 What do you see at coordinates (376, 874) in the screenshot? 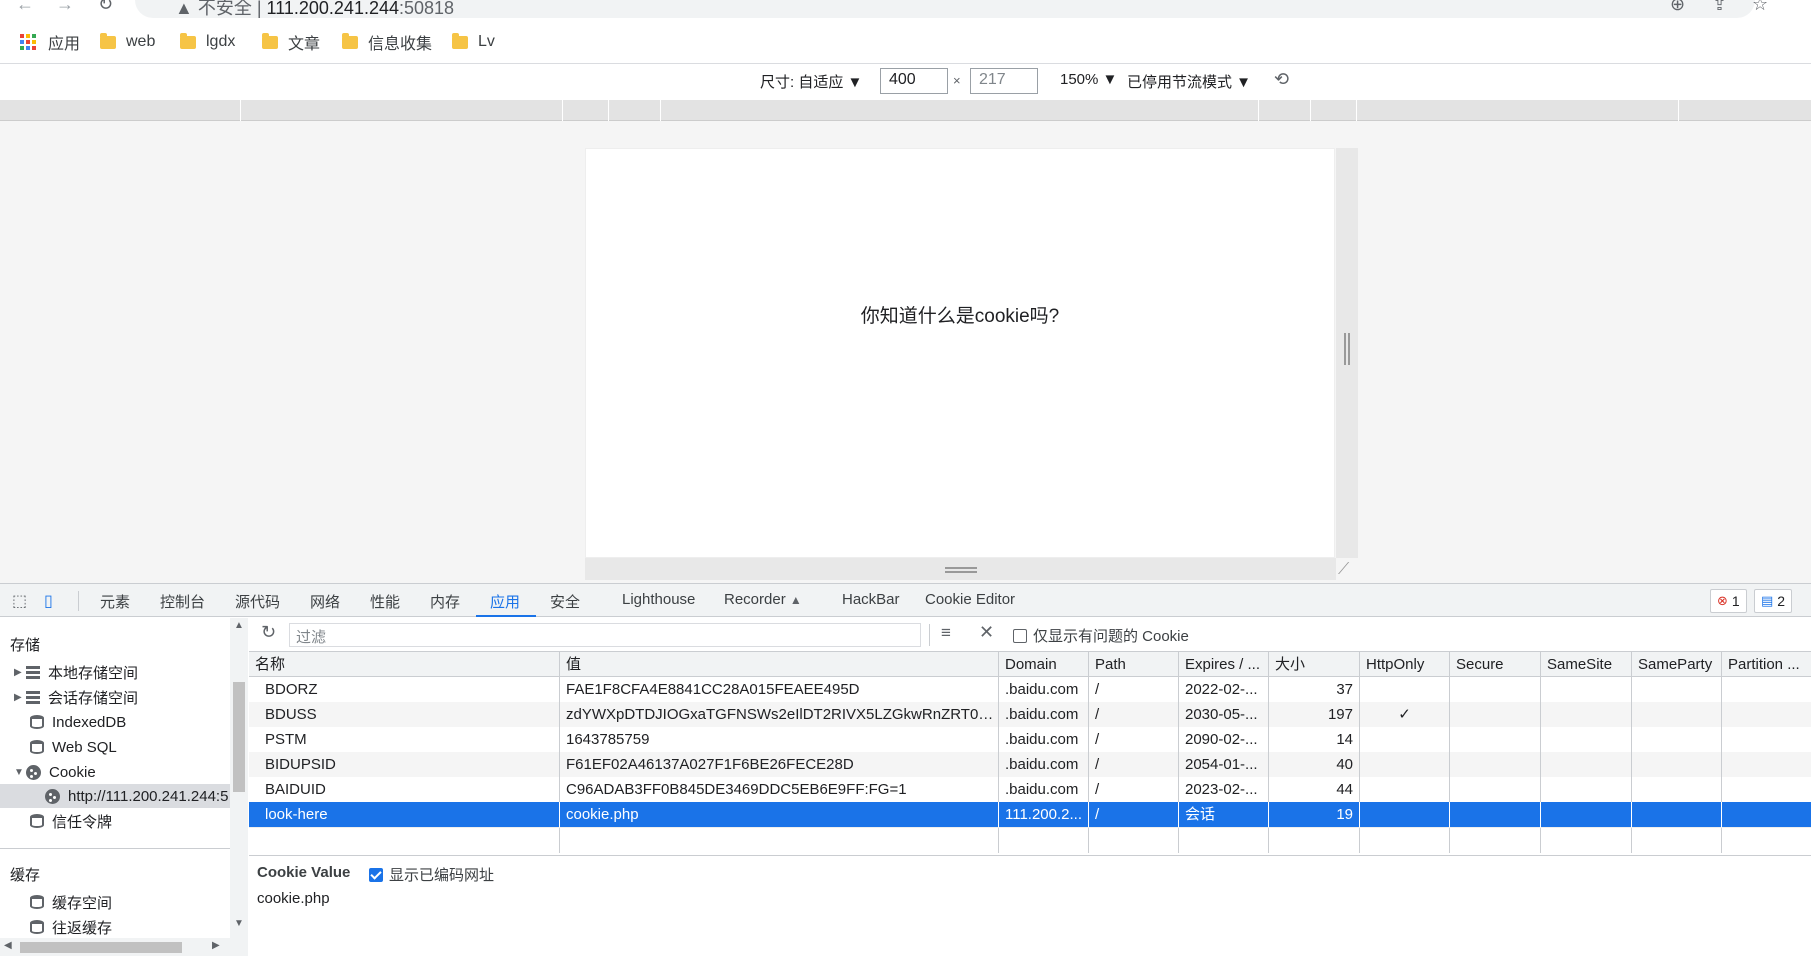
I see `show-decoded-checkbox` at bounding box center [376, 874].